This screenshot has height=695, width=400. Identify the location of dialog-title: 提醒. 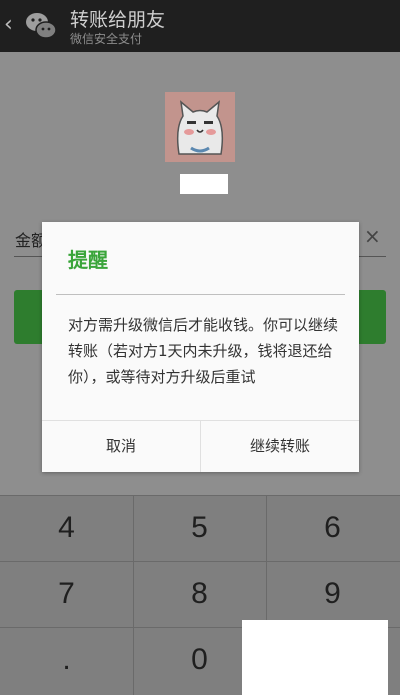
(88, 260).